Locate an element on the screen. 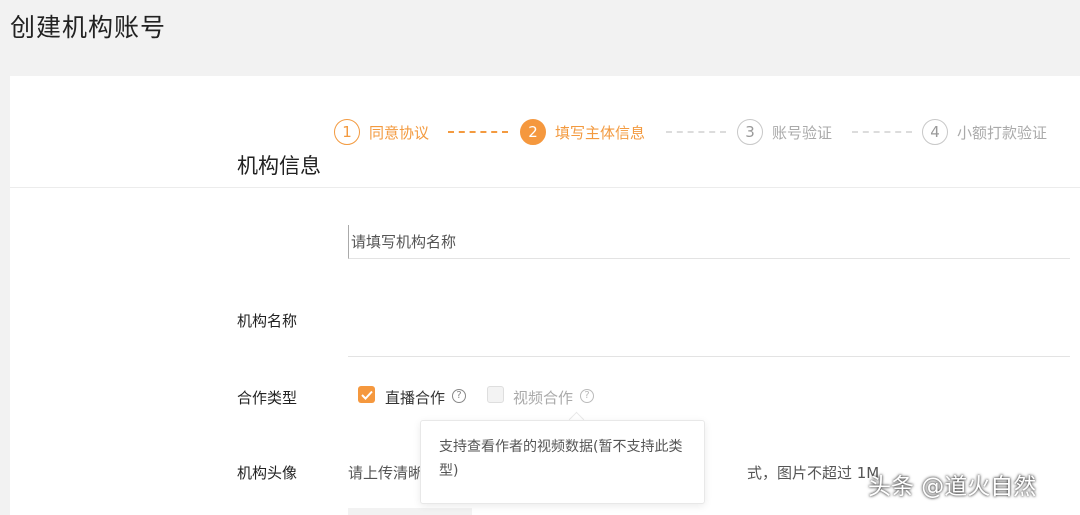  step-payment-verify: 4 小额打款验证 is located at coordinates (984, 132).